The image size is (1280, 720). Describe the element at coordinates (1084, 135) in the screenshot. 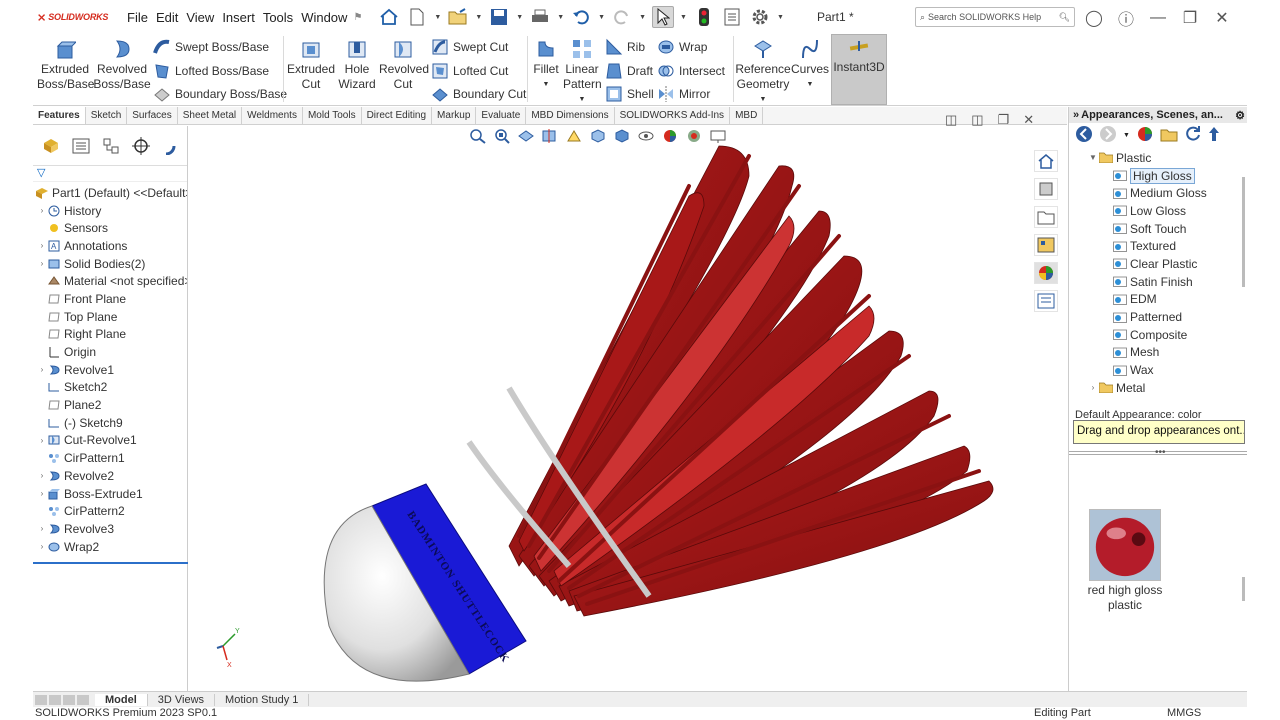

I see `back-arrow-icon` at that location.